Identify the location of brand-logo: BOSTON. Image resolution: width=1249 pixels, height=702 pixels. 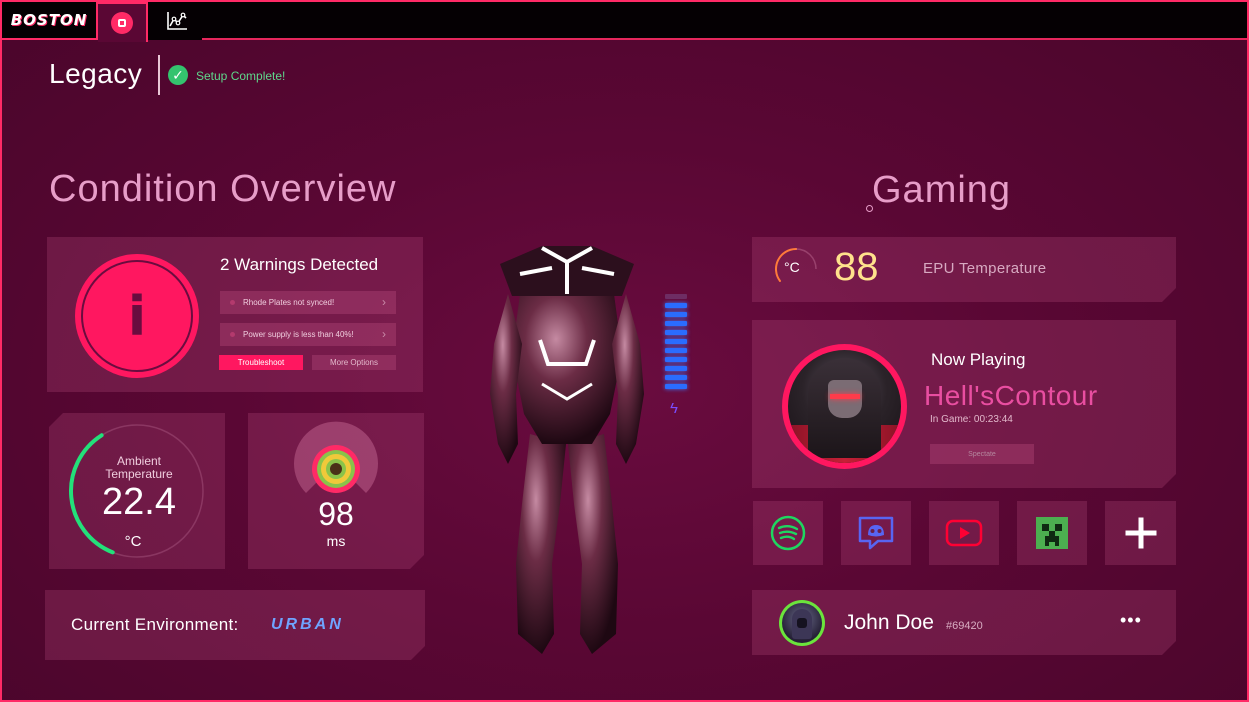
(49, 20).